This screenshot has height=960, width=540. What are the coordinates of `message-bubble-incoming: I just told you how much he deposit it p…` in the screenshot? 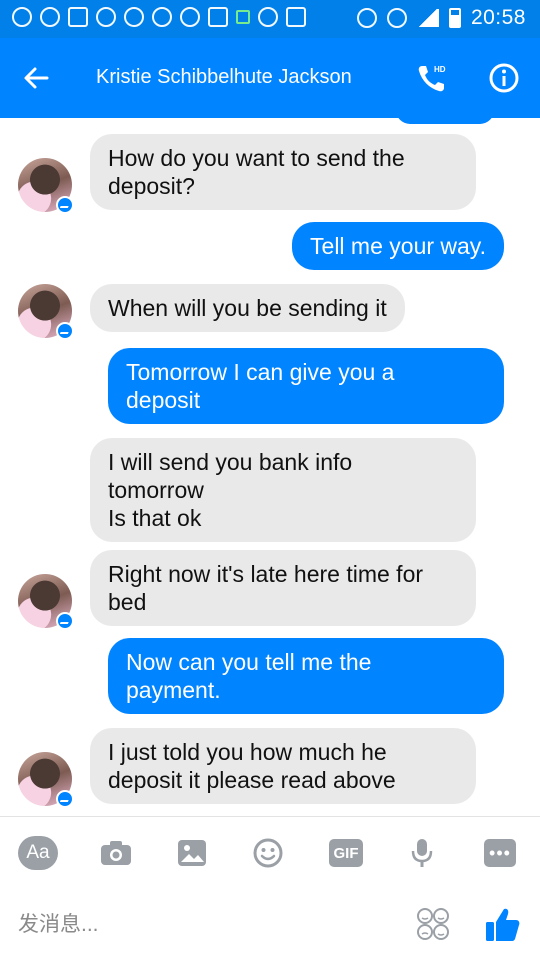 It's located at (283, 766).